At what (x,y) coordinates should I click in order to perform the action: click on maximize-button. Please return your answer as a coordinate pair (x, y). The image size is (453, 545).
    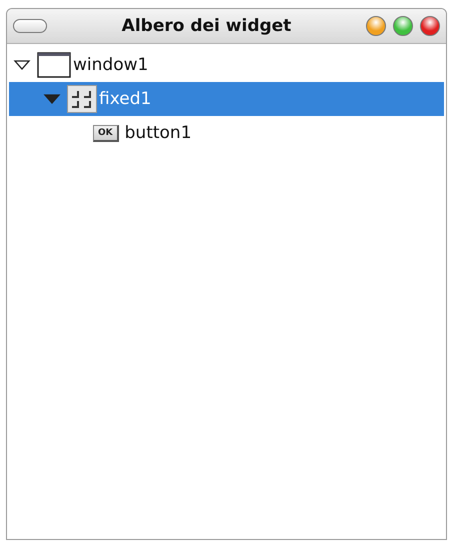
    Looking at the image, I should click on (403, 26).